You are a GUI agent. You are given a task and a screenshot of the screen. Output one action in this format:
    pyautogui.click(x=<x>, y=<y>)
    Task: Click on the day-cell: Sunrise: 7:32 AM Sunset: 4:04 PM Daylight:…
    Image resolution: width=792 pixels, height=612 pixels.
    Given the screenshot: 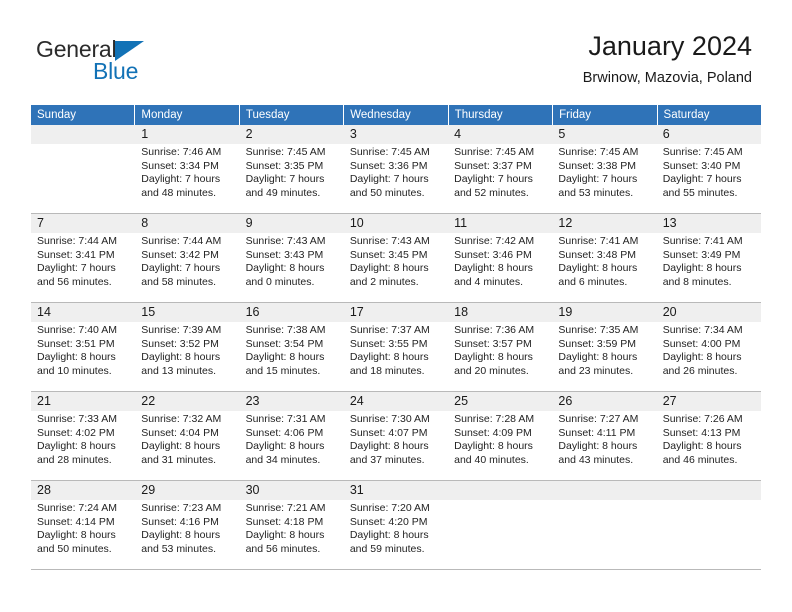 What is the action you would take?
    pyautogui.click(x=187, y=445)
    